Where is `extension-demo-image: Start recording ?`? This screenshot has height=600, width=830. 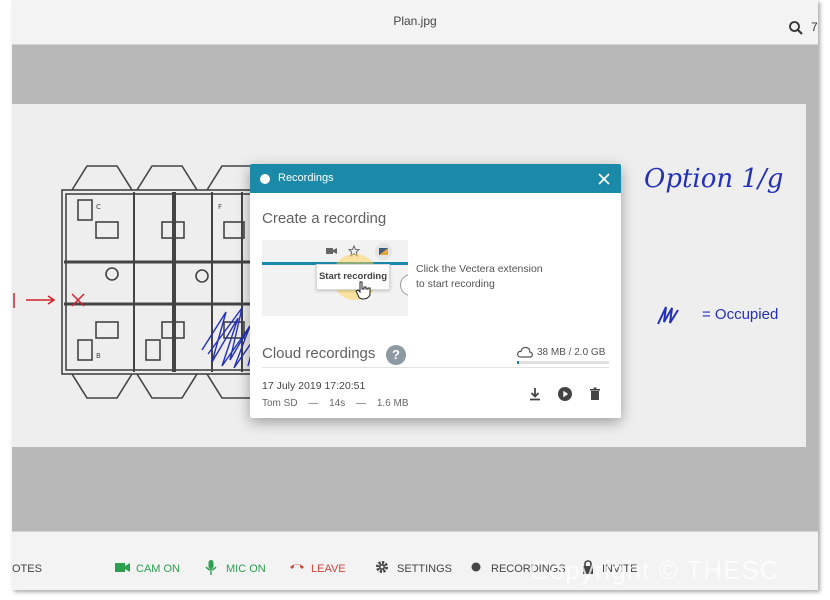 extension-demo-image: Start recording ? is located at coordinates (335, 278).